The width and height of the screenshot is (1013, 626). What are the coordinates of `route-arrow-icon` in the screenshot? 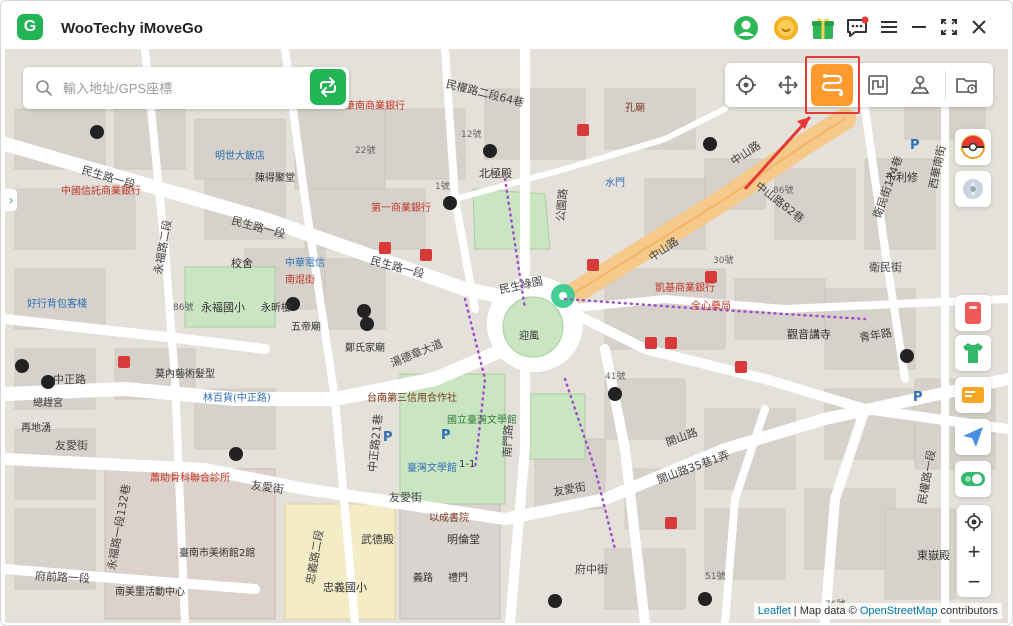 It's located at (328, 87).